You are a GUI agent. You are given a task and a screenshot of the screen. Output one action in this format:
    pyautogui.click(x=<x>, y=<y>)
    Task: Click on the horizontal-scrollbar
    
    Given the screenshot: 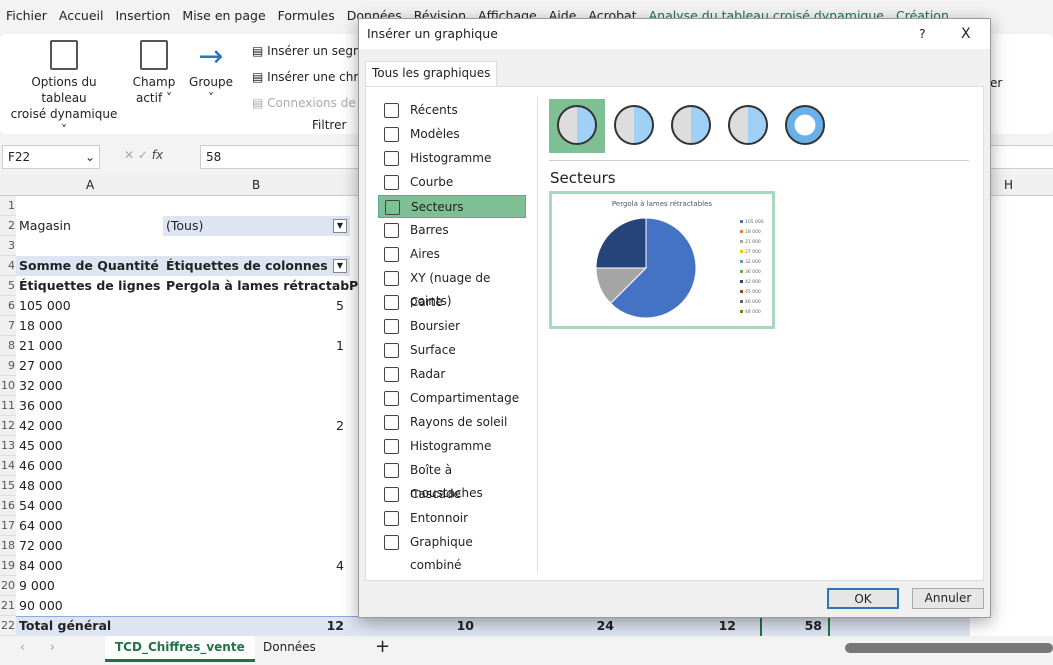 What is the action you would take?
    pyautogui.click(x=949, y=648)
    